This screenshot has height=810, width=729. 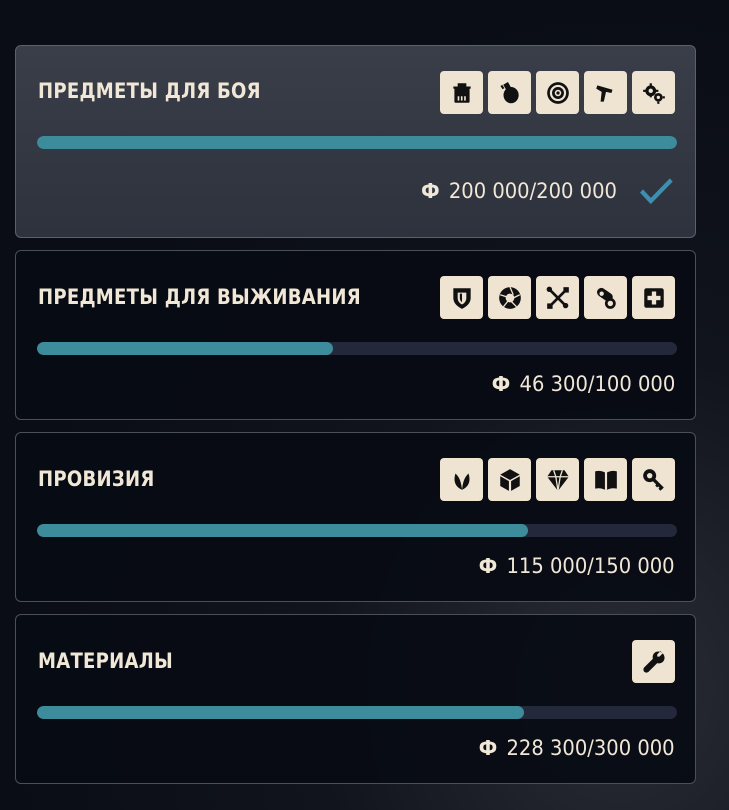 I want to click on category-amount: Ф 46 300/100 000, so click(x=583, y=384).